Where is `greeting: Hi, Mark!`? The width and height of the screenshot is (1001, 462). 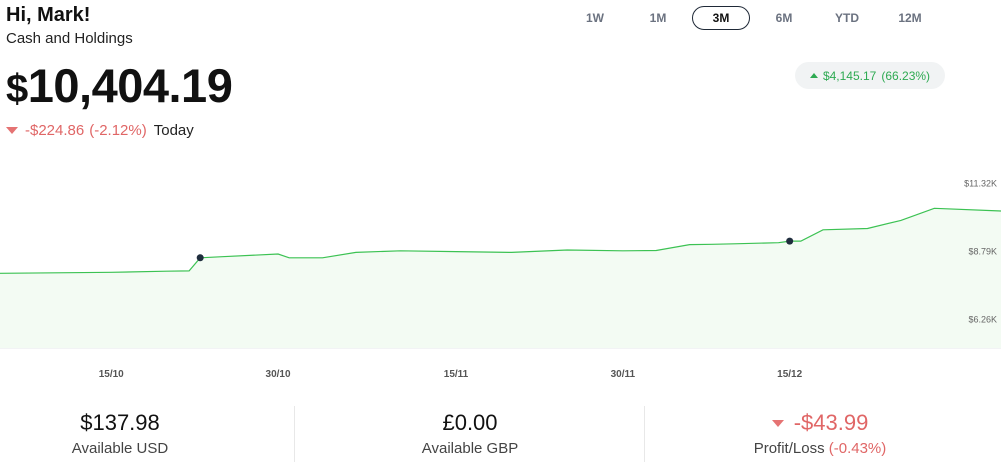 greeting: Hi, Mark! is located at coordinates (48, 15).